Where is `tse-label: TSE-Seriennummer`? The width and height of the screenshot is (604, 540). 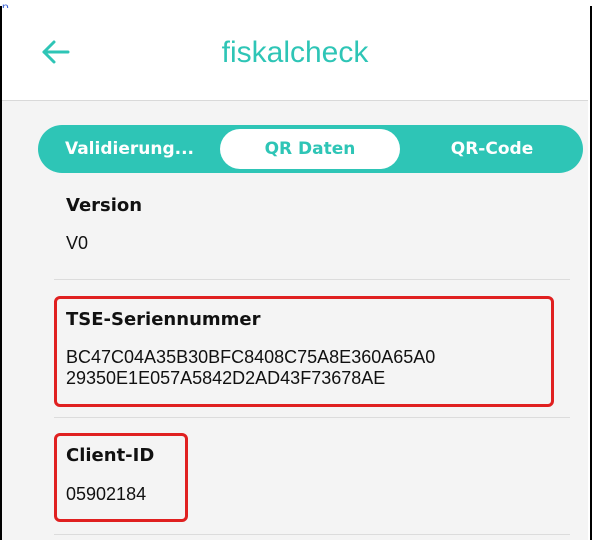 tse-label: TSE-Seriennummer is located at coordinates (163, 319).